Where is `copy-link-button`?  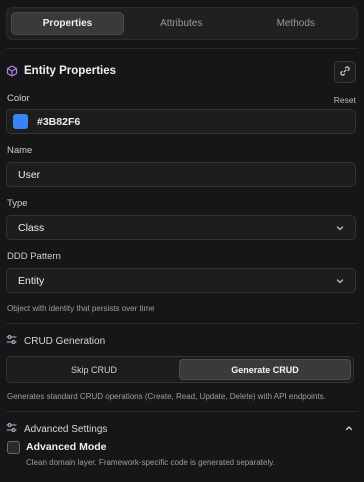 copy-link-button is located at coordinates (345, 72).